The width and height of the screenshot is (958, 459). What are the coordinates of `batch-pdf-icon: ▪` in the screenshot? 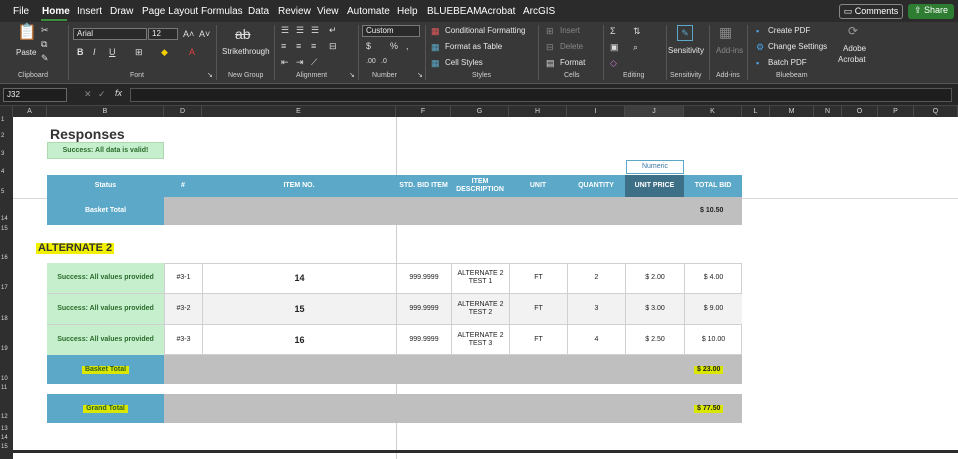 It's located at (757, 63).